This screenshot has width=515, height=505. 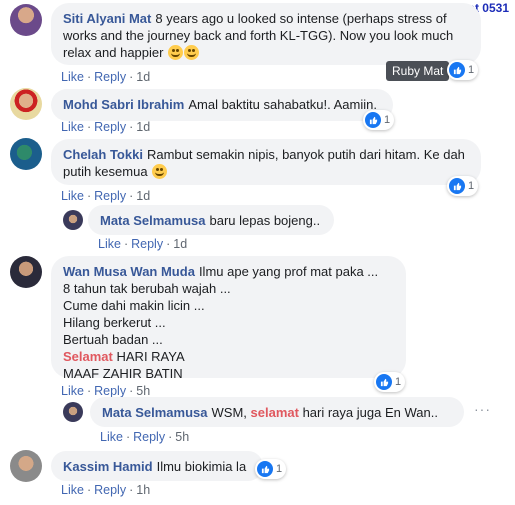 I want to click on comment-bubble: Mata Selmamusa baru lepas bojeng.., so click(x=211, y=220).